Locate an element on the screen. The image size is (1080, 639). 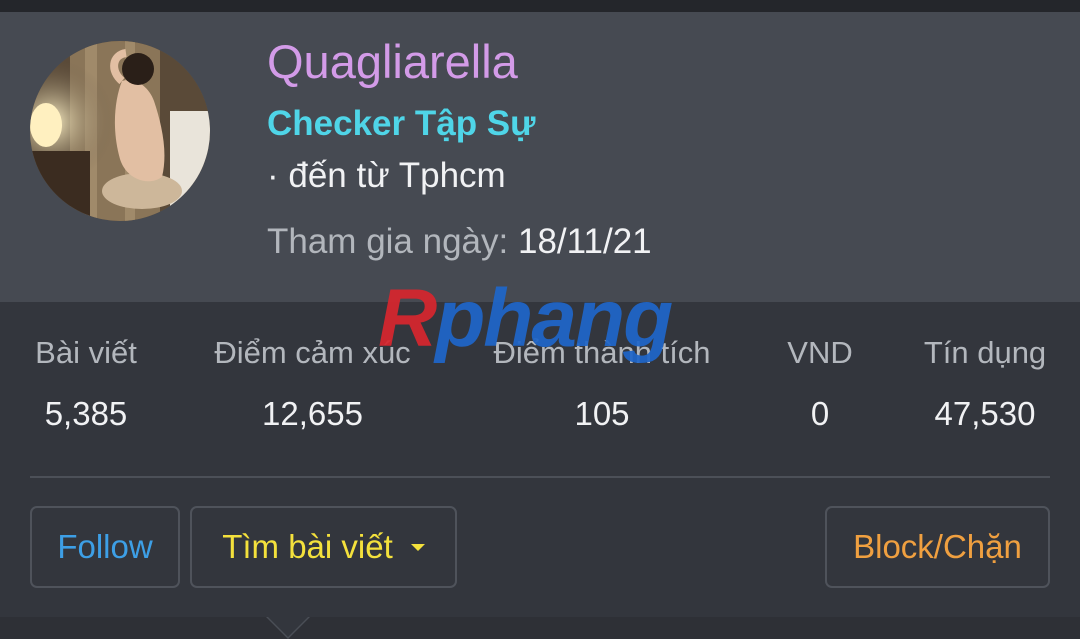
stat-vnd: VND 0 is located at coordinates (820, 384).